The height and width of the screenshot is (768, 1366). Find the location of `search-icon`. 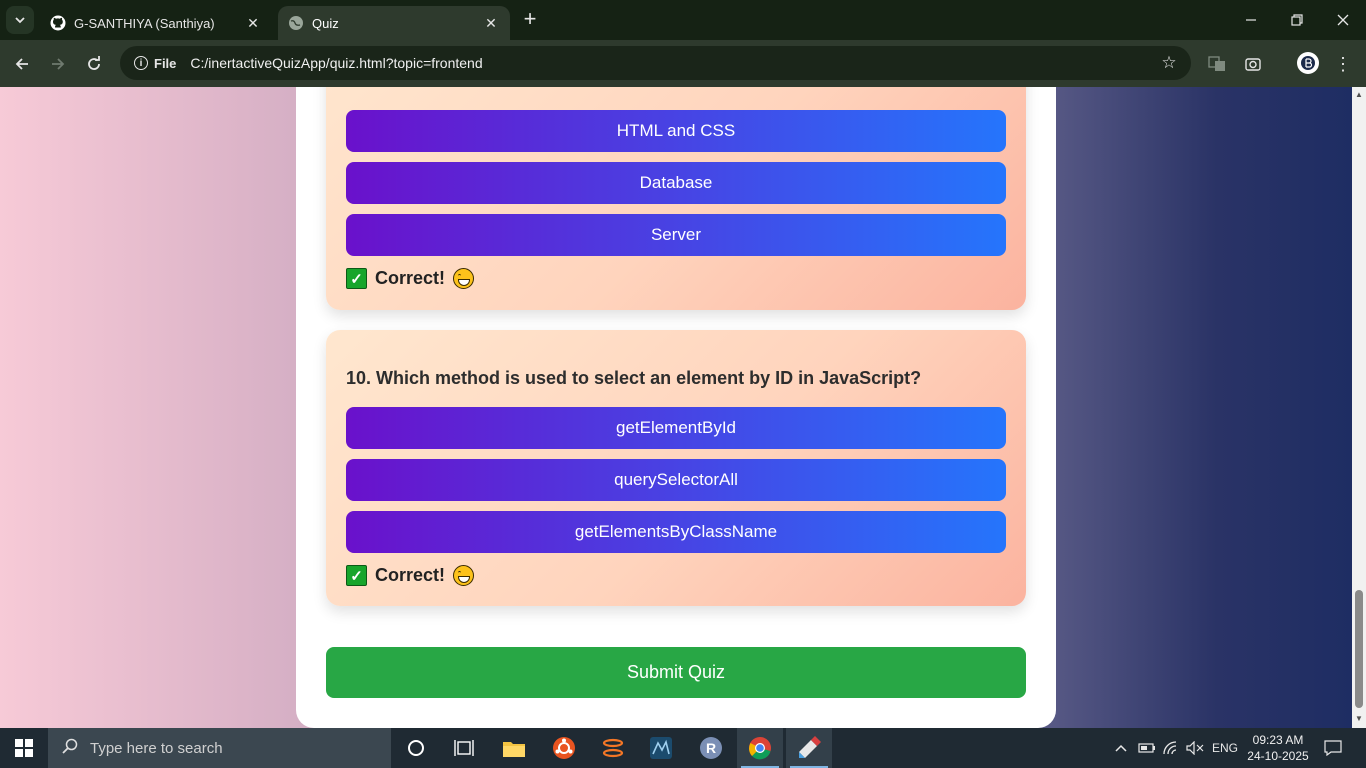

search-icon is located at coordinates (70, 748).